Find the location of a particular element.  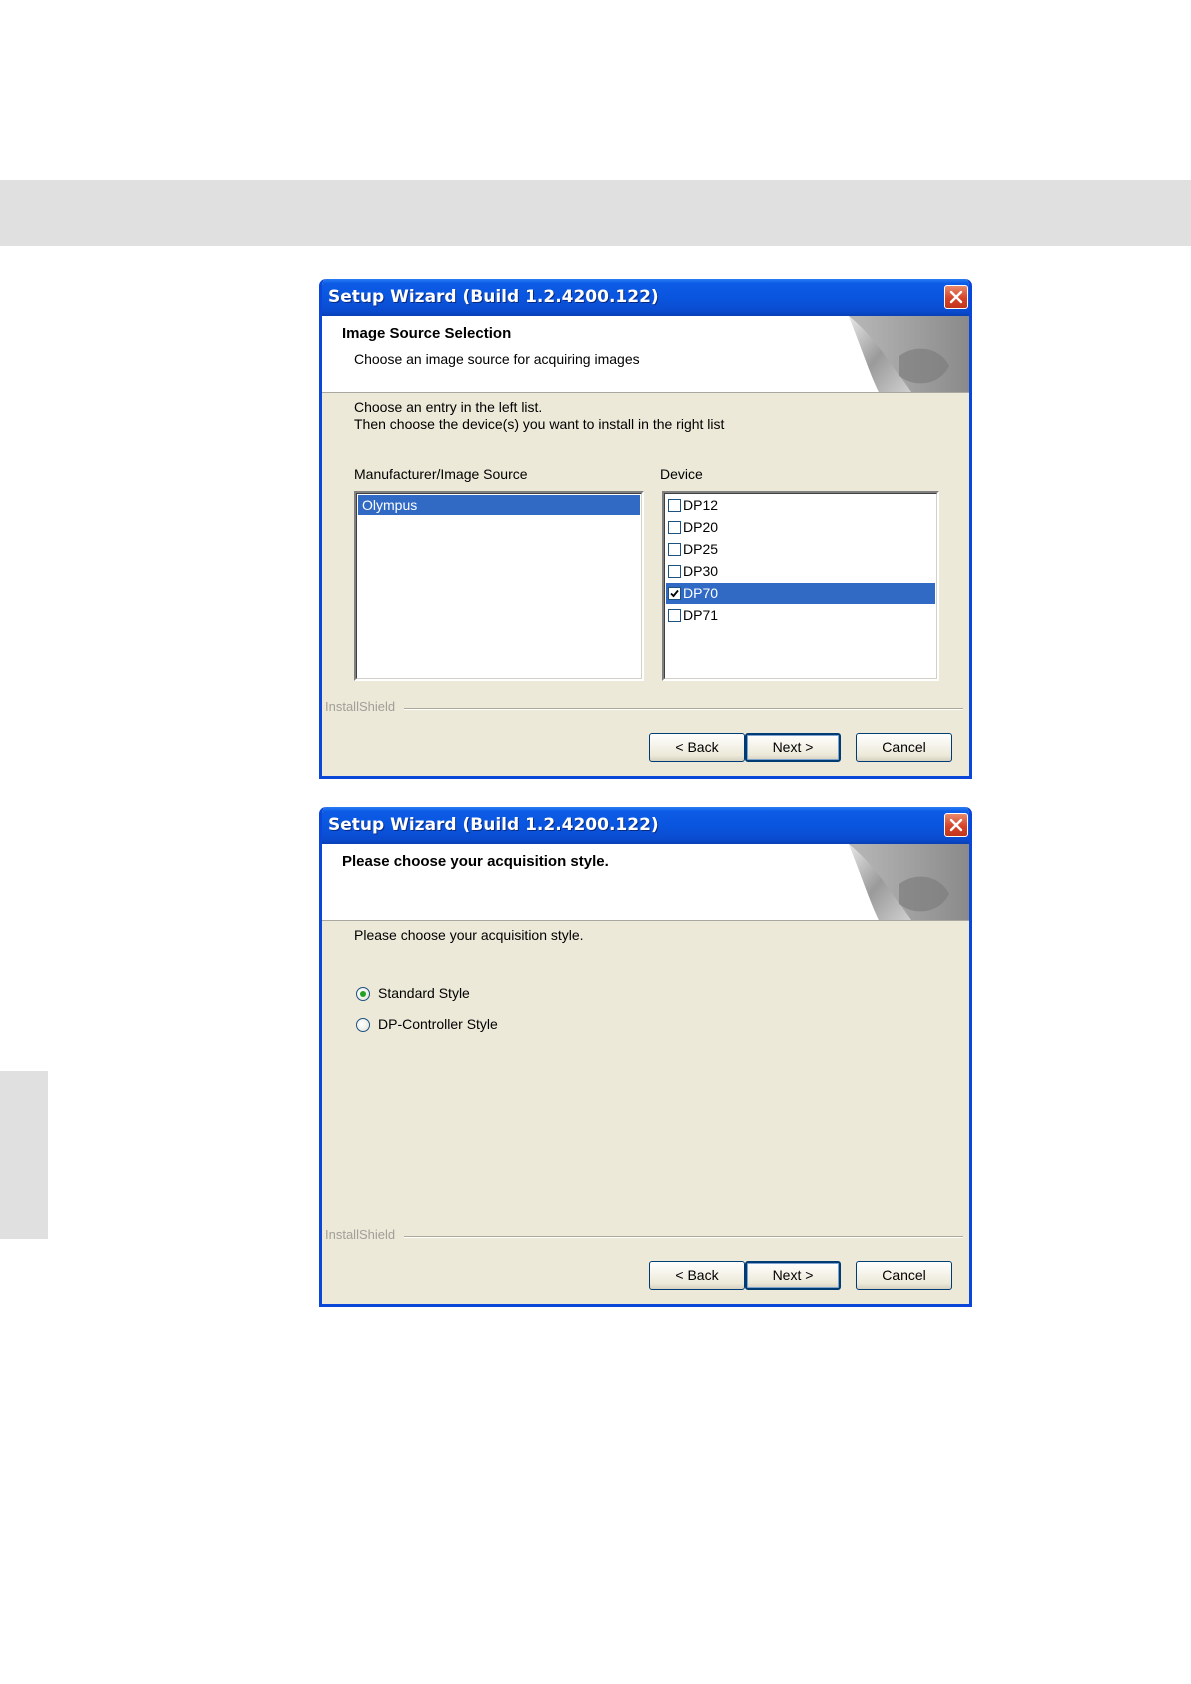

device-item-dp20: DP20 is located at coordinates (800, 527).